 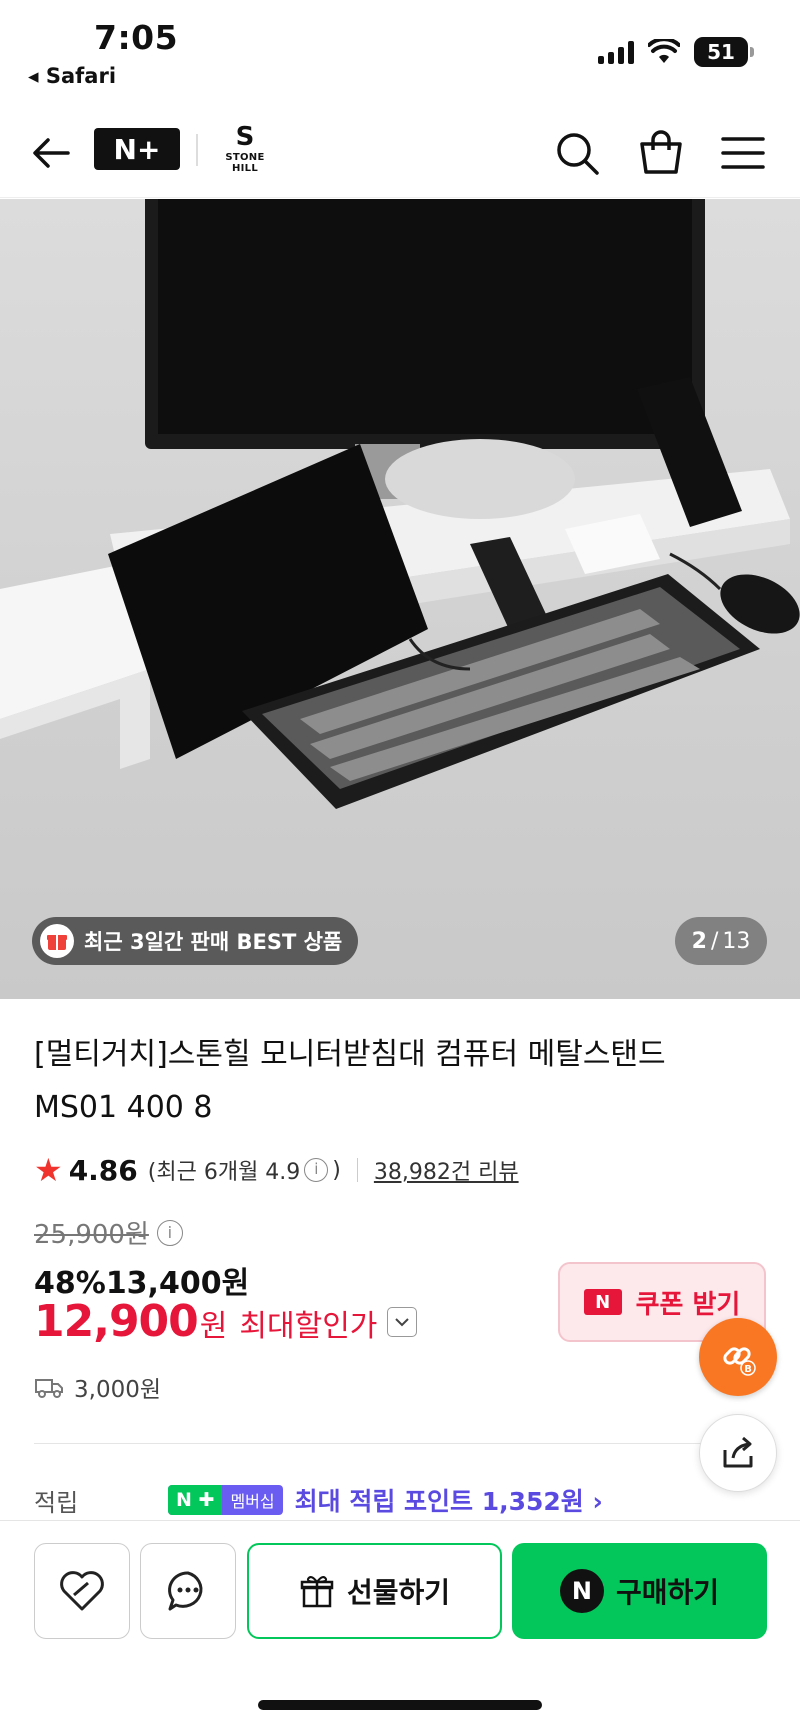 I want to click on search-icon, so click(x=577, y=153).